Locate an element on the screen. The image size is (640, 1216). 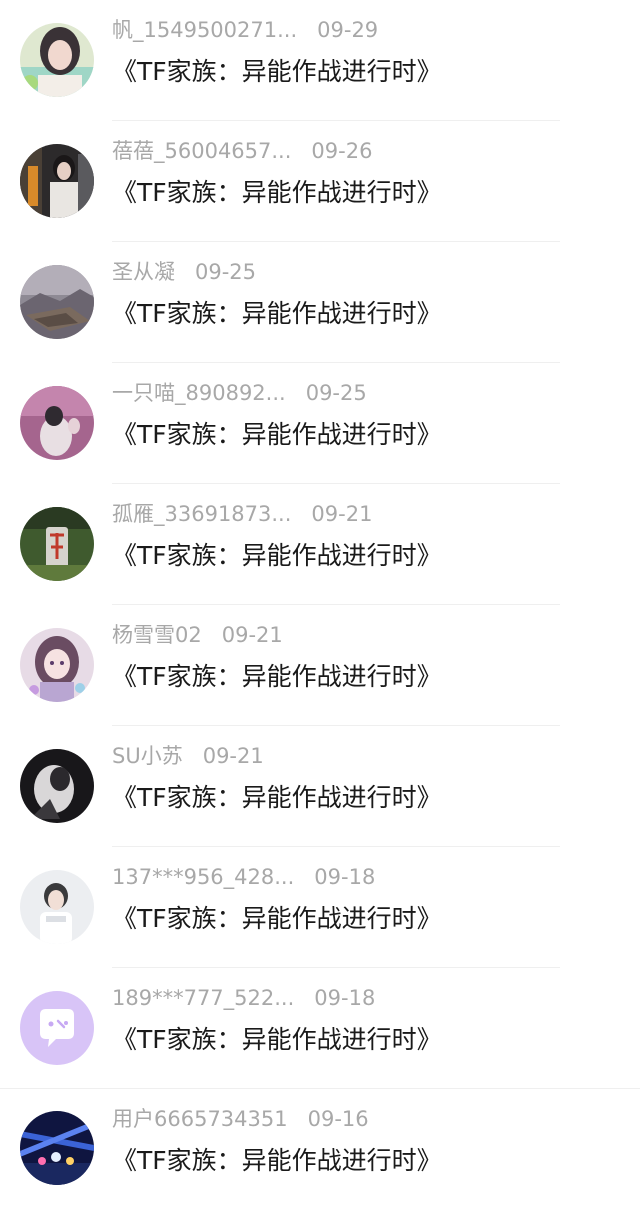
comment-meta: 137***956_428... 09-18 is located at coordinates (243, 877).